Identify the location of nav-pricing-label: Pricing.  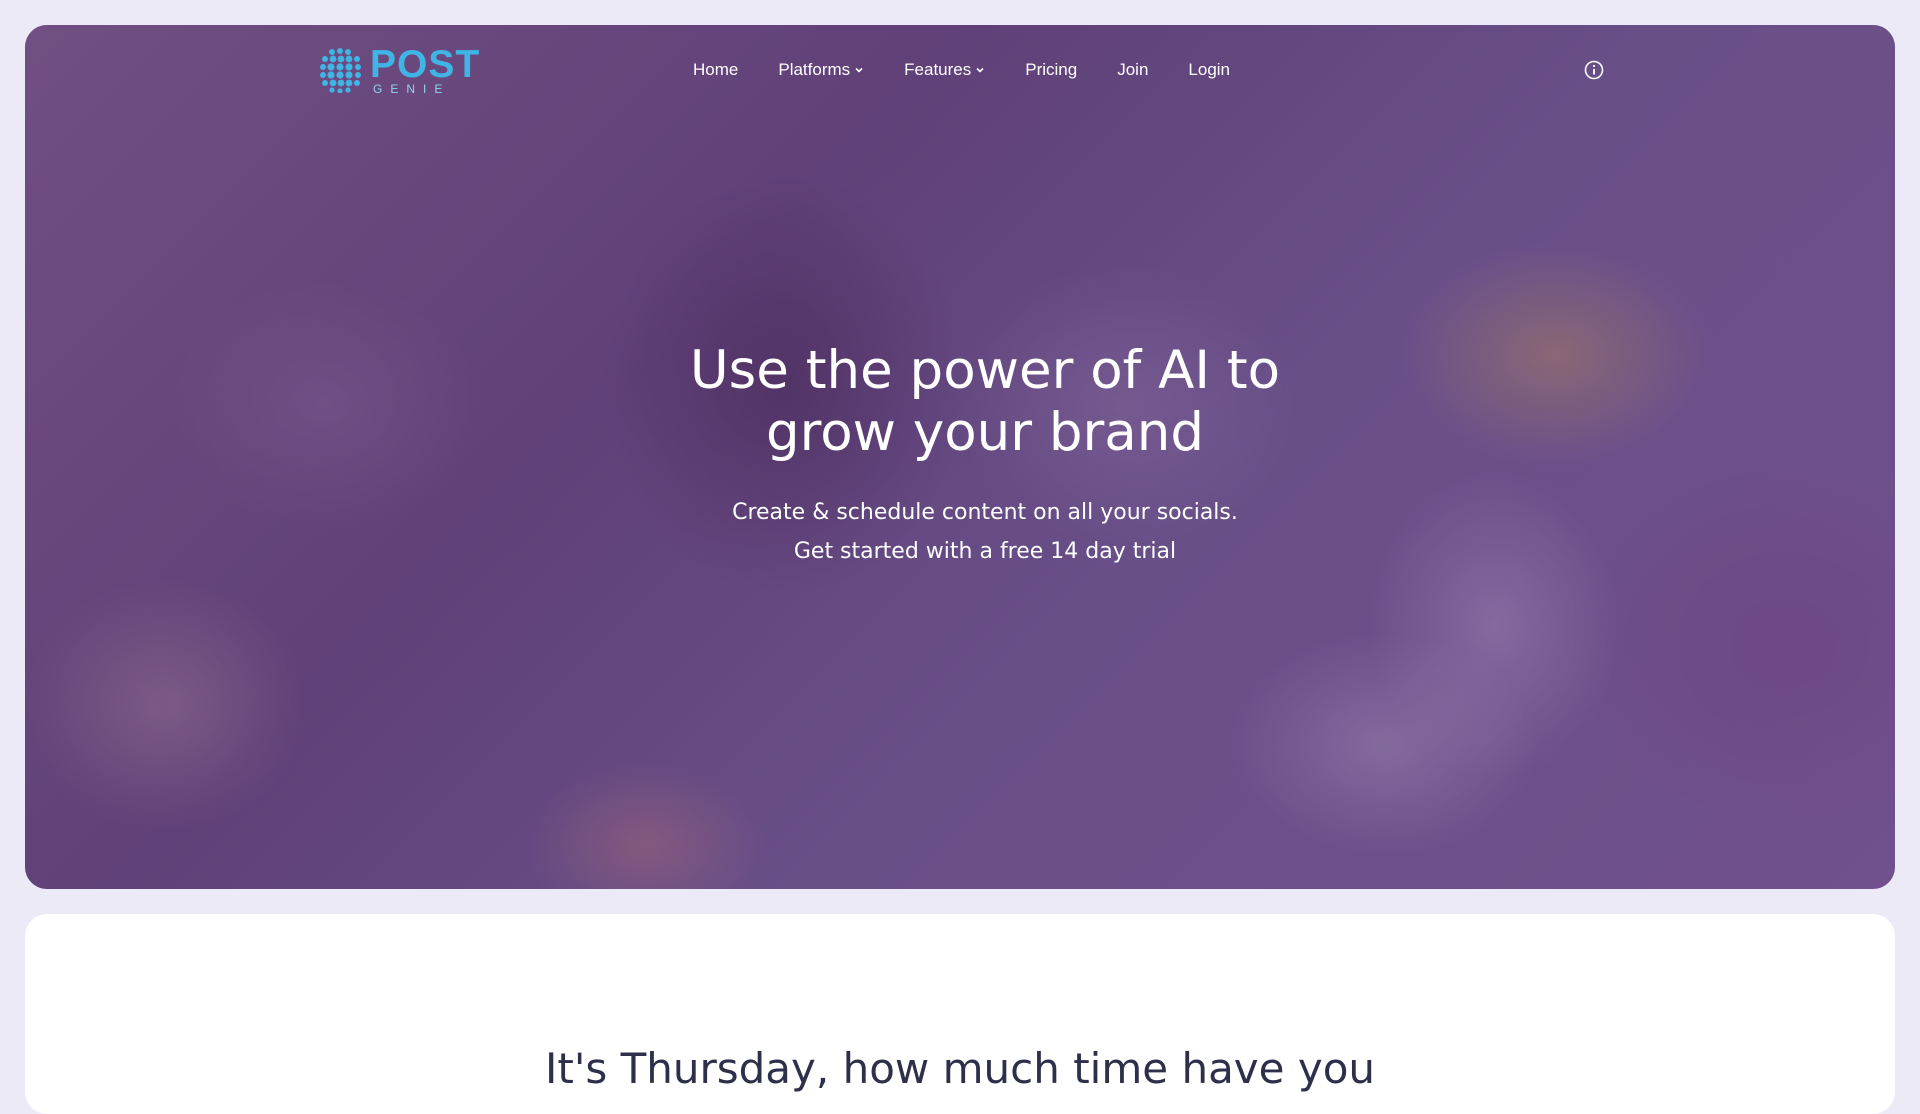
(1051, 69).